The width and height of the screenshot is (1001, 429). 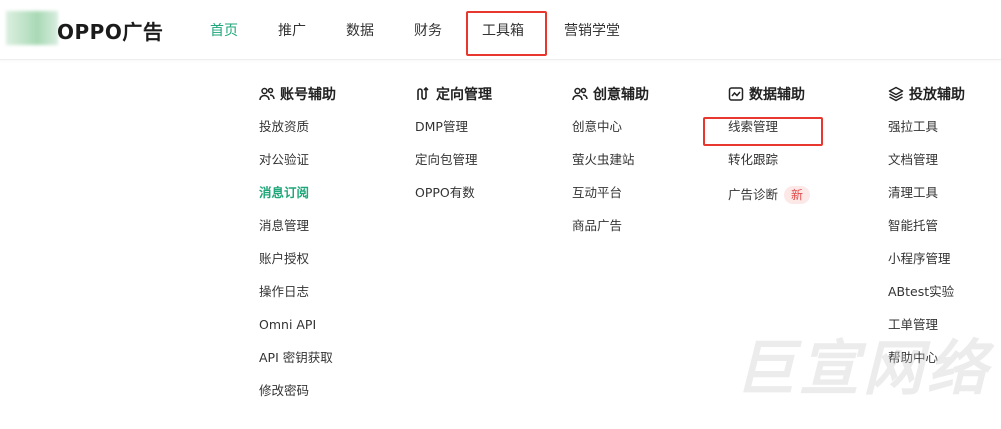 What do you see at coordinates (863, 369) in the screenshot?
I see `watermark: 巨宣网络` at bounding box center [863, 369].